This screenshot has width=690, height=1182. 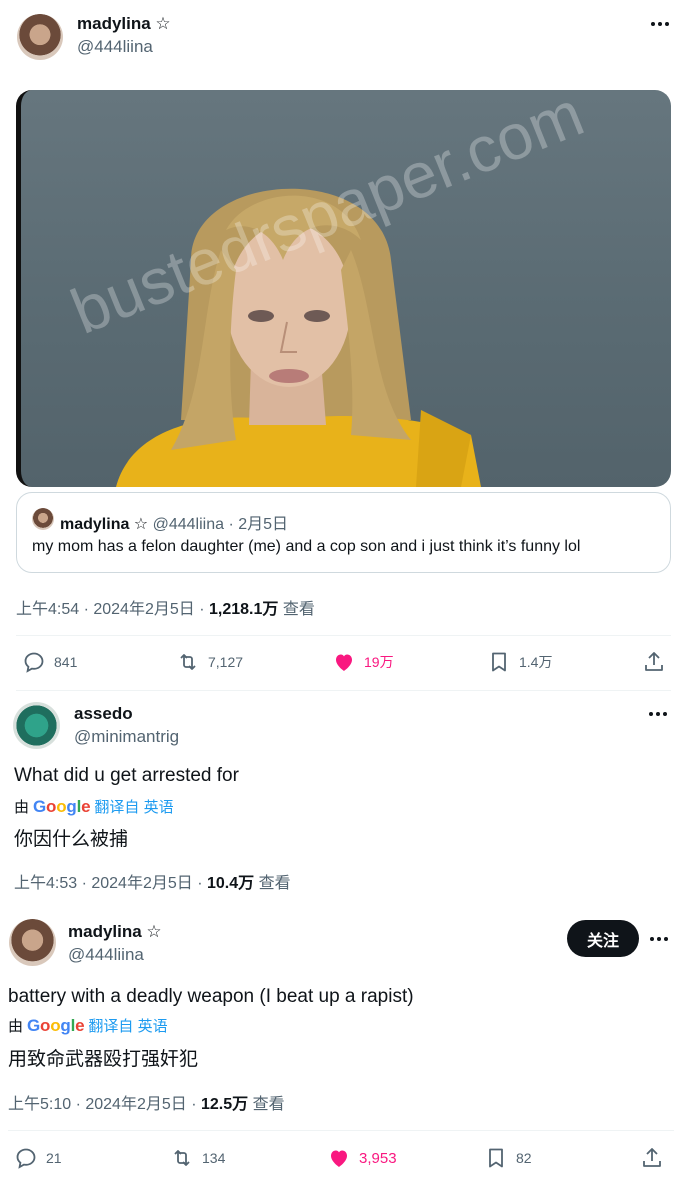 What do you see at coordinates (66, 662) in the screenshot?
I see `reply-count: 841` at bounding box center [66, 662].